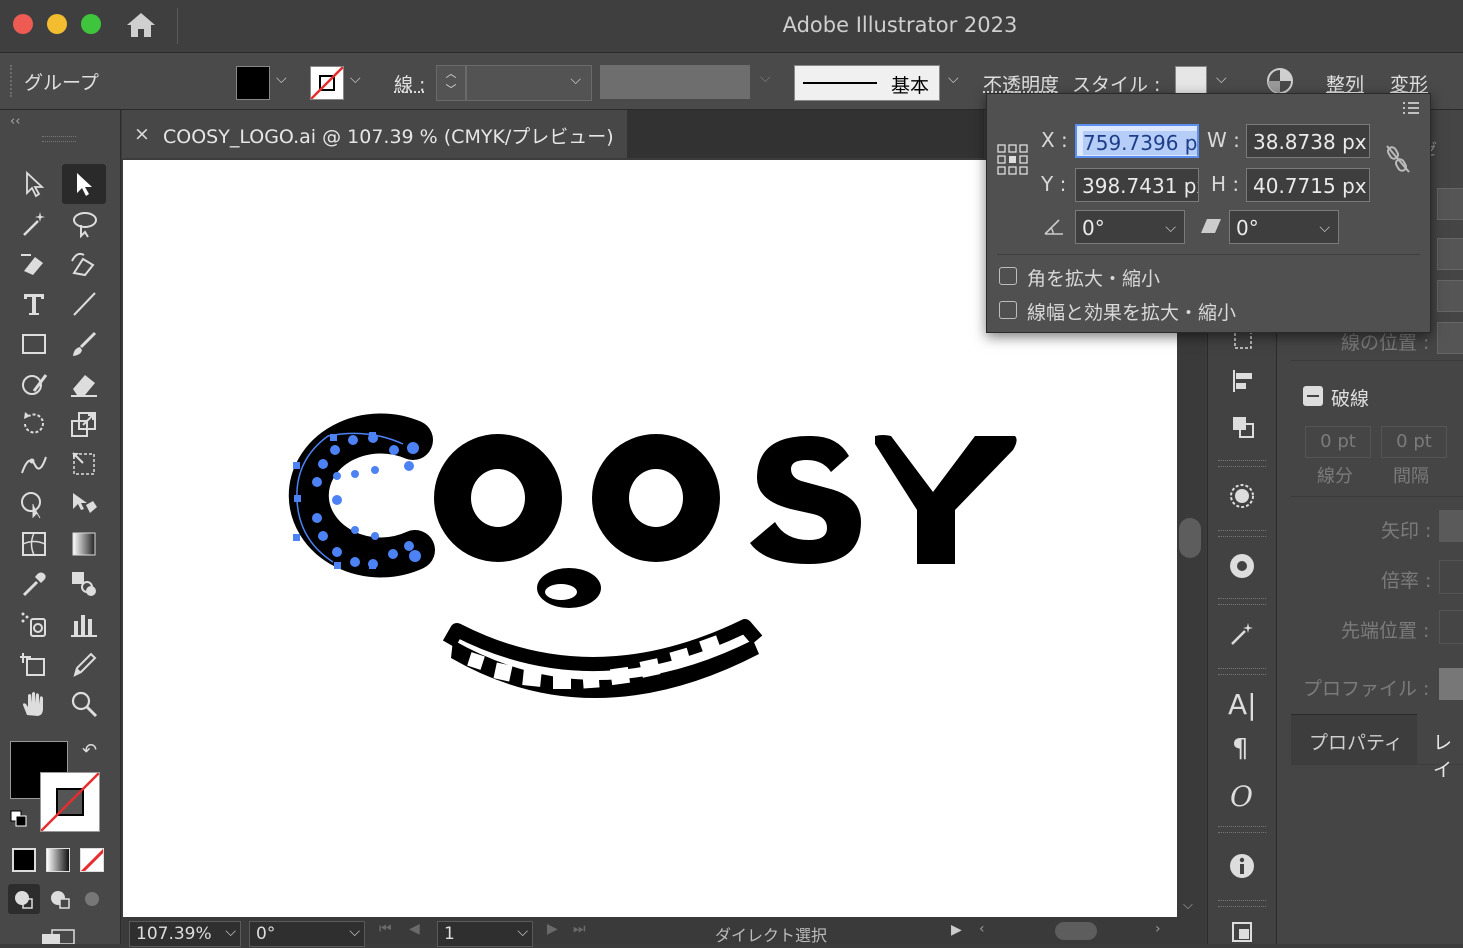  What do you see at coordinates (84, 224) in the screenshot?
I see `lasso-tool-icon` at bounding box center [84, 224].